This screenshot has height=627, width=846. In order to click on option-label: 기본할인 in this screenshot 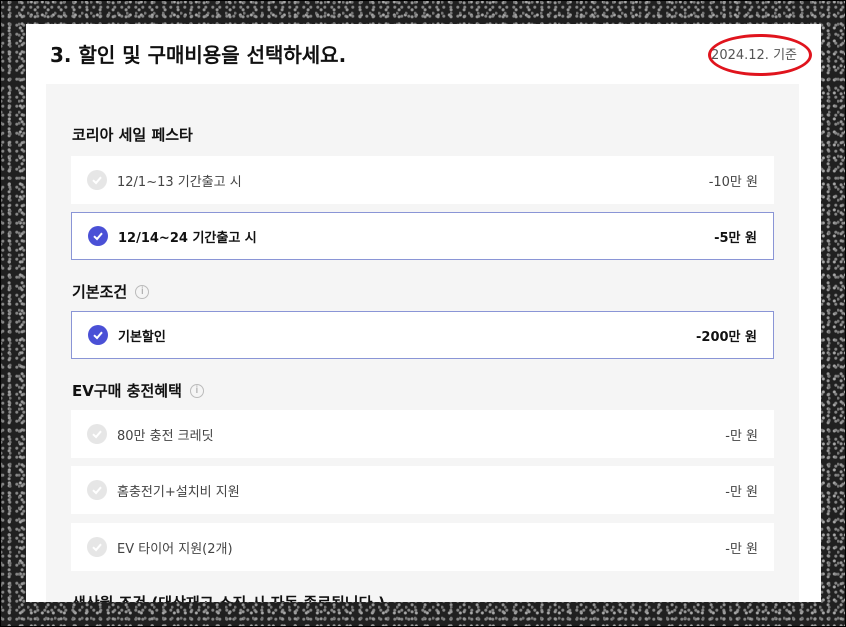, I will do `click(142, 337)`.